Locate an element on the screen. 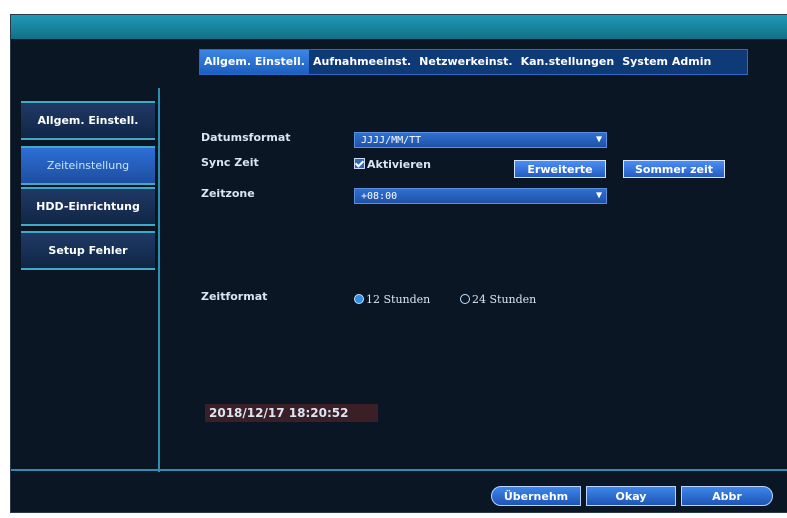 This screenshot has height=518, width=787. apply-button: Übernehm is located at coordinates (536, 496).